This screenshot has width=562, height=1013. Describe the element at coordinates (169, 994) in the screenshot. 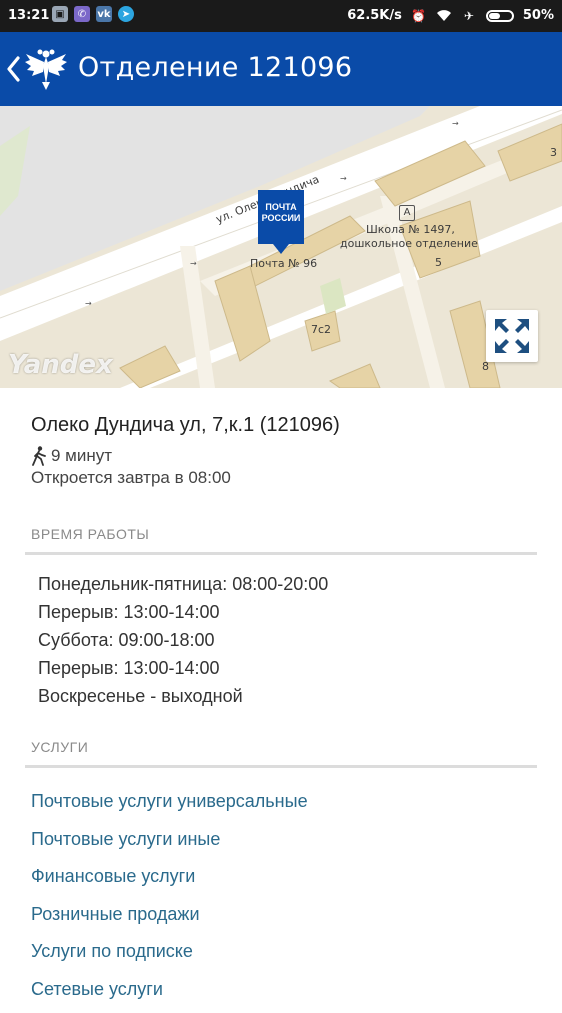

I see `service-link: Сетевые услуги` at that location.